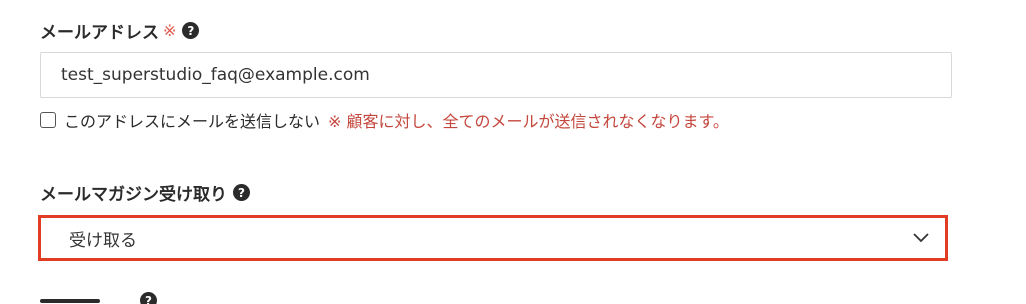 The height and width of the screenshot is (304, 1026). Describe the element at coordinates (921, 238) in the screenshot. I see `chevron-down-icon` at that location.